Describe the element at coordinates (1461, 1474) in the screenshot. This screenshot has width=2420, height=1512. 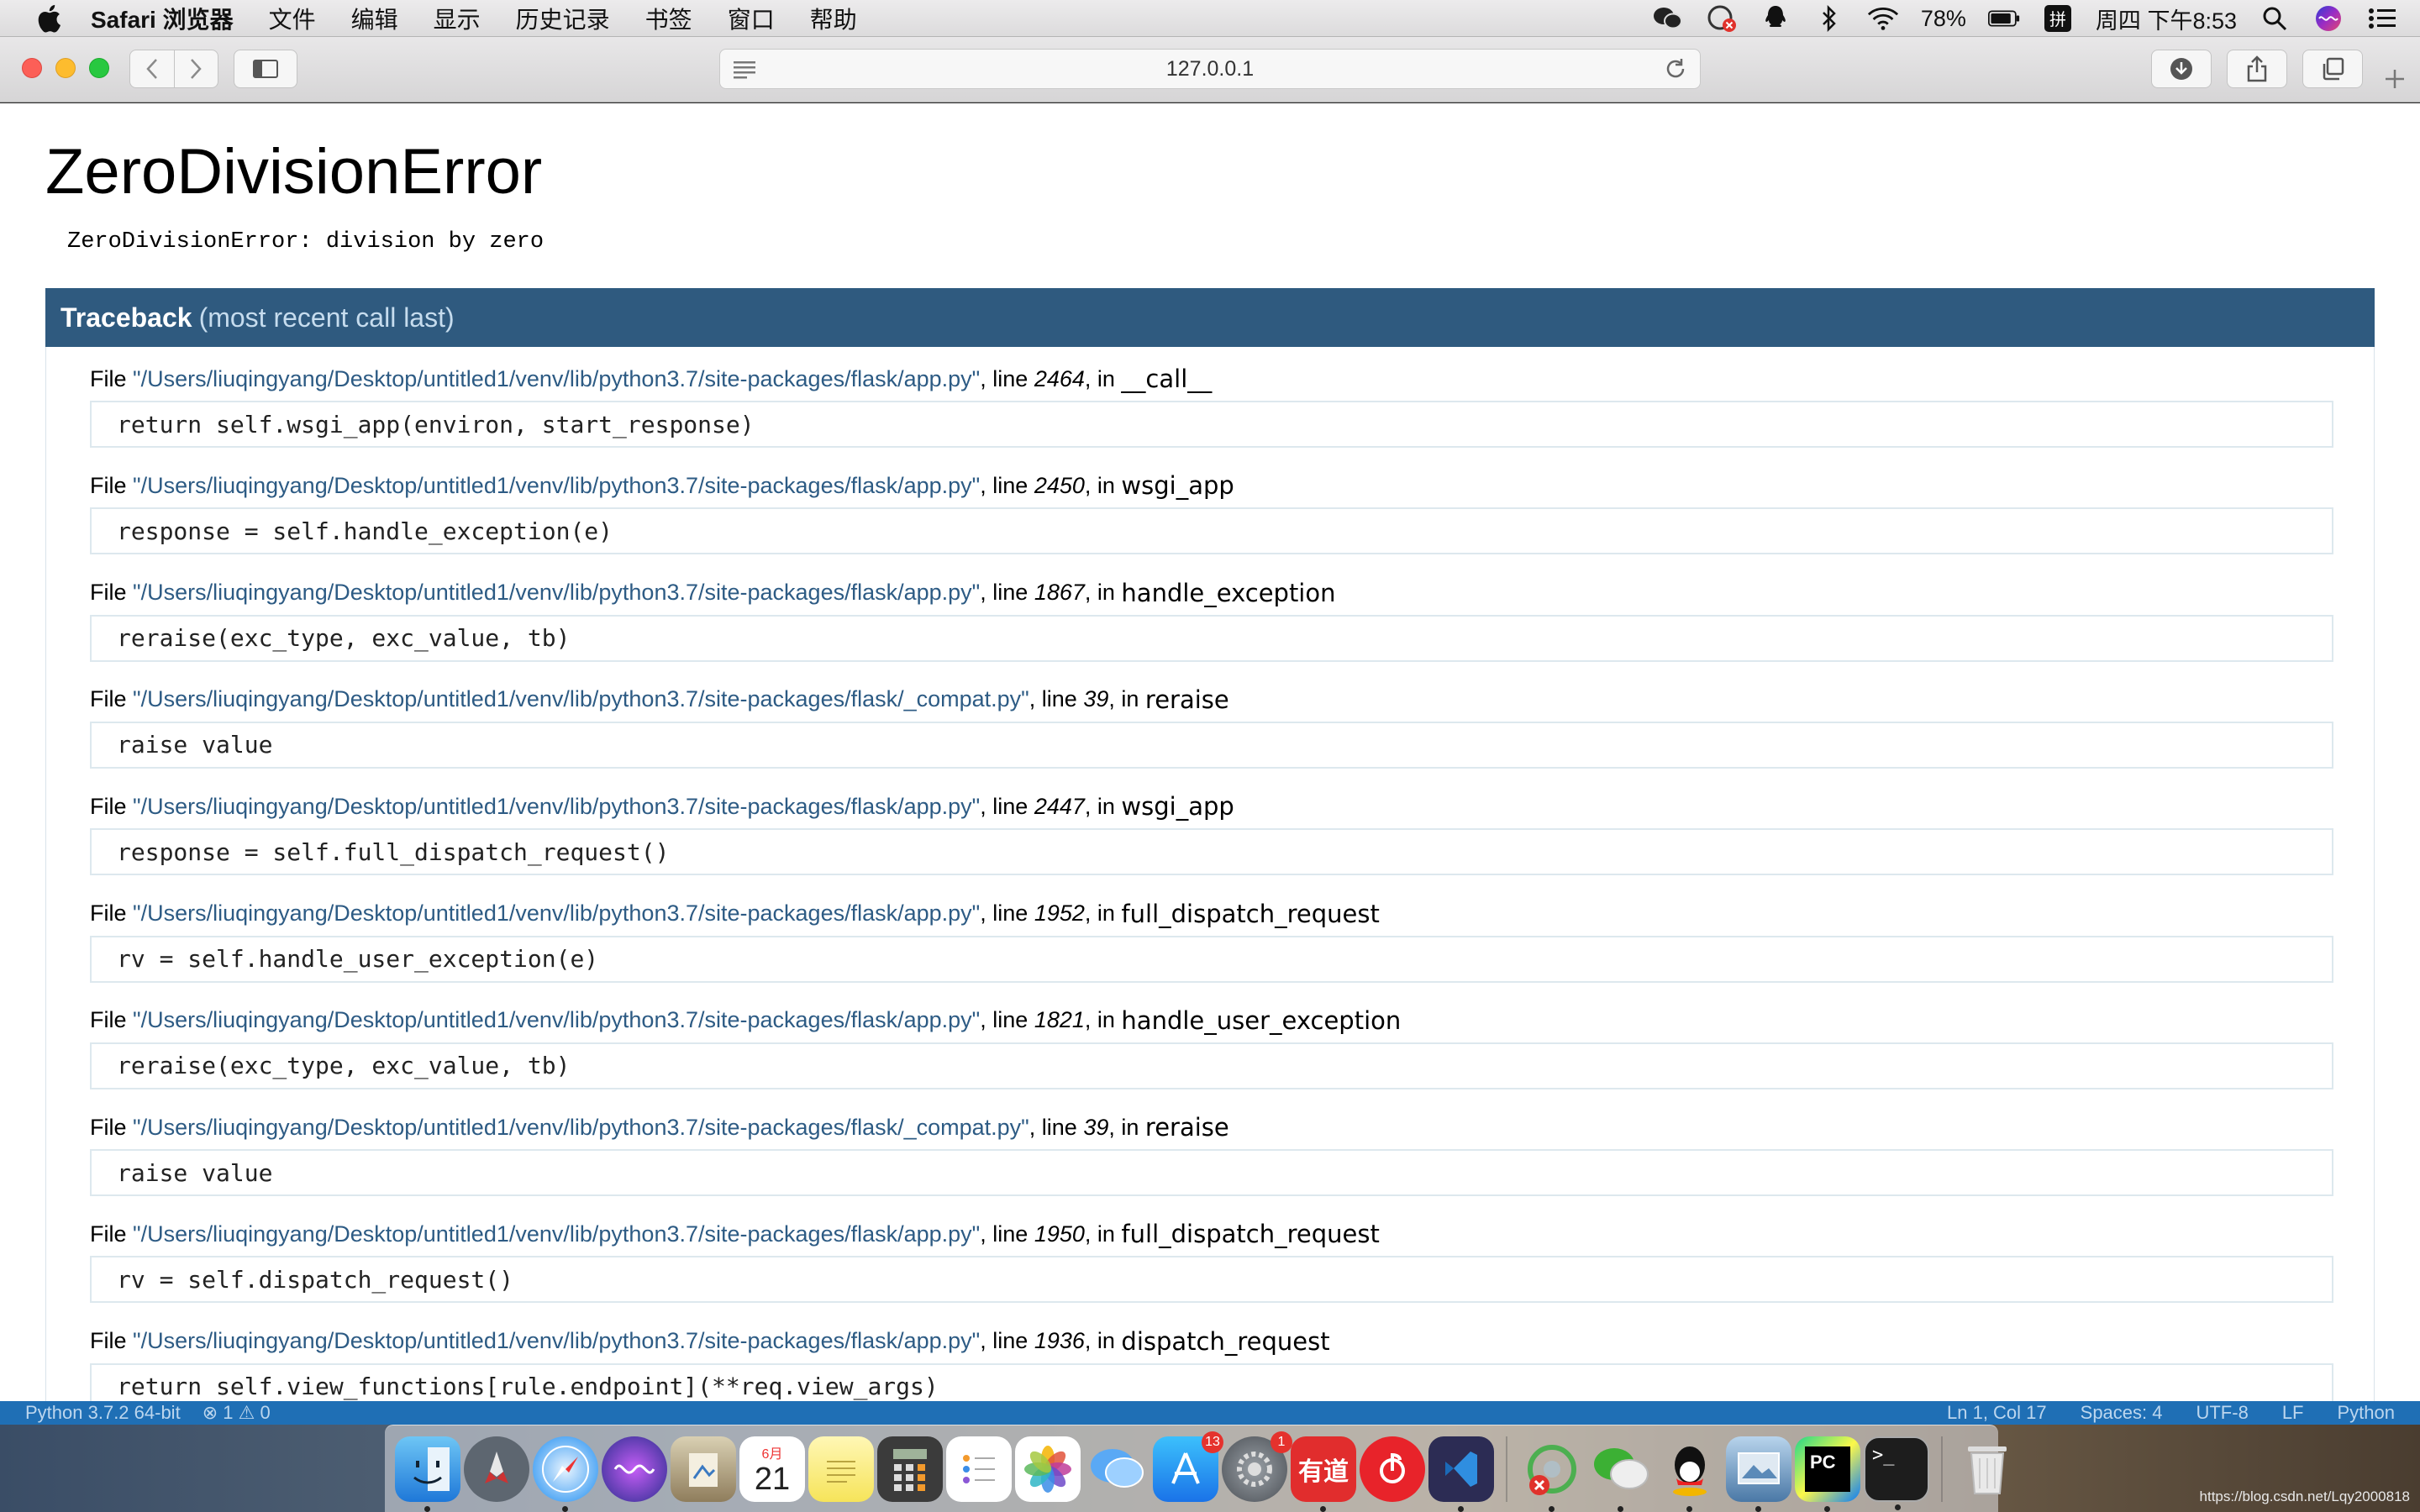
I see `vscode-icon` at that location.